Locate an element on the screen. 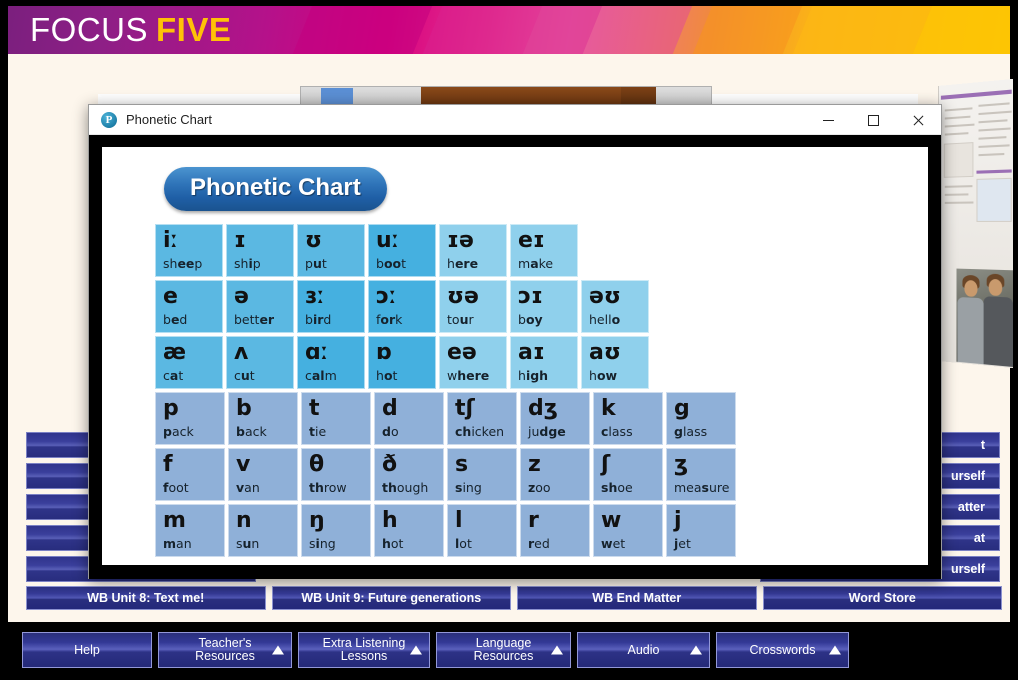  phoneme-symbol: tʃ is located at coordinates (465, 408).